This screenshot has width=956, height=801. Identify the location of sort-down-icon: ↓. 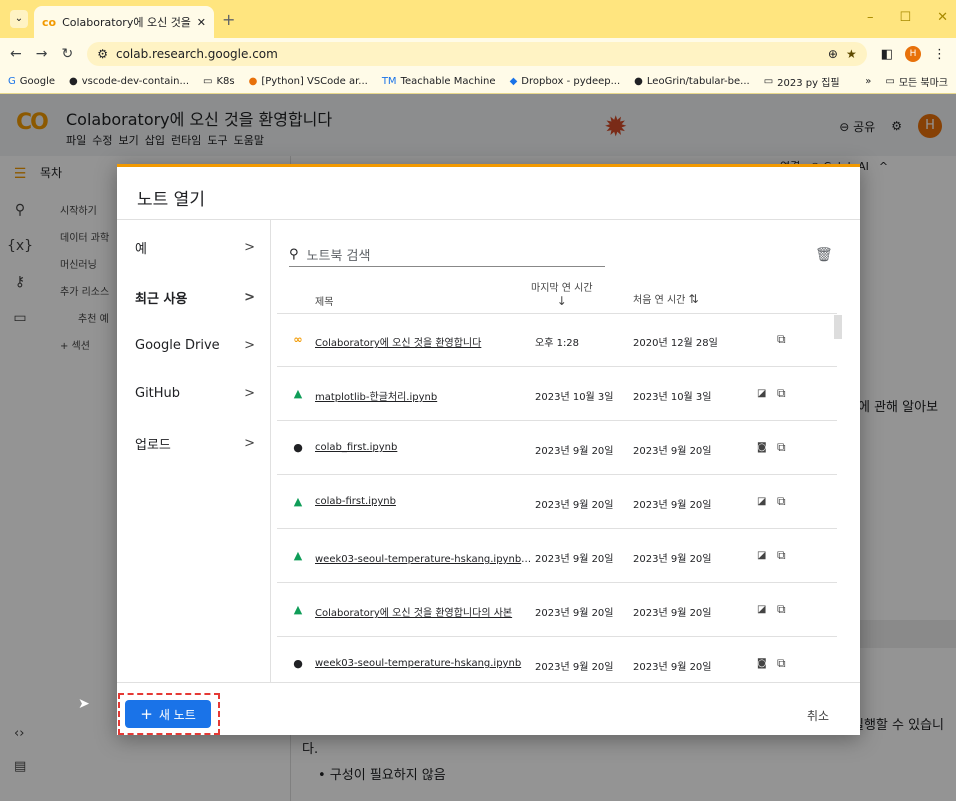
(561, 301).